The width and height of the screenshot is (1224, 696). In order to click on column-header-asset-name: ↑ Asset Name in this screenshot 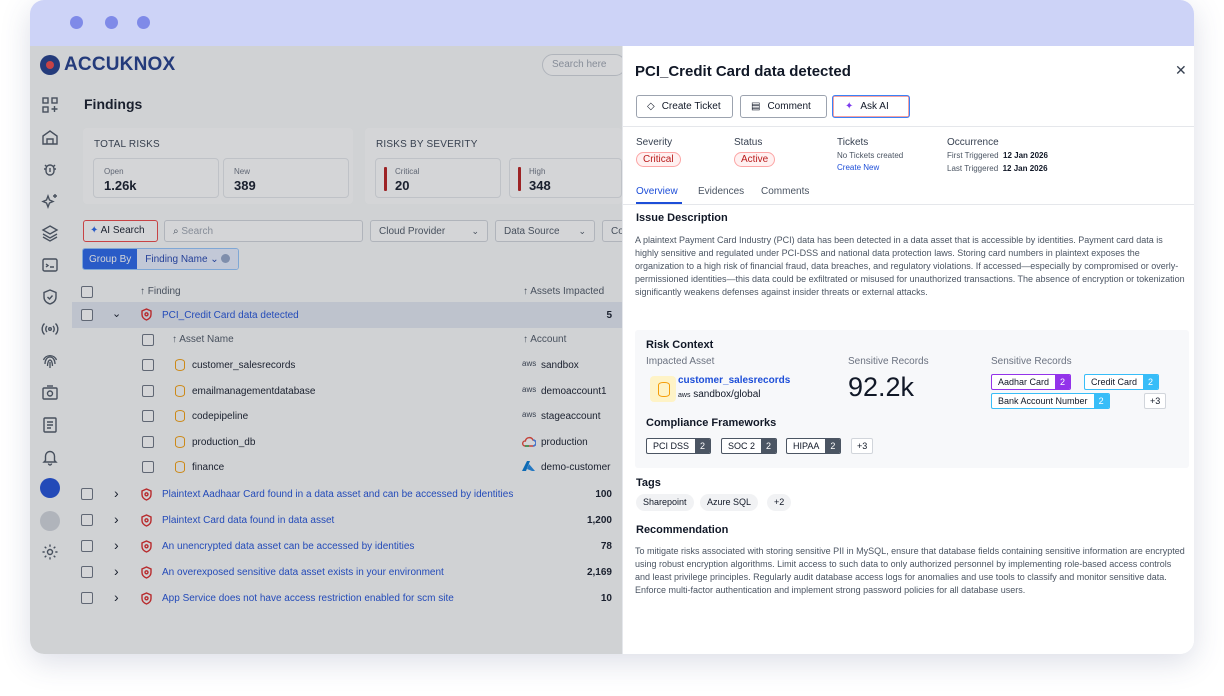, I will do `click(203, 339)`.